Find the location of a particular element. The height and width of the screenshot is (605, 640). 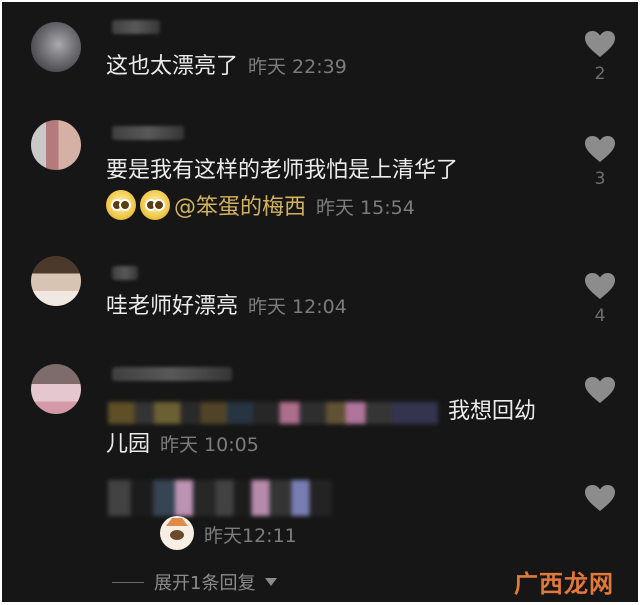

comment-text-2-line2: @笨蛋的梅西 昨天 15:54 is located at coordinates (260, 206).